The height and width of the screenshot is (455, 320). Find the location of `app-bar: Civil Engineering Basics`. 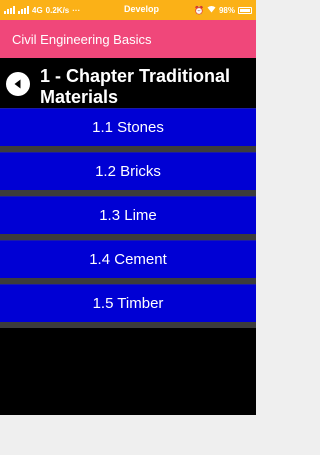

app-bar: Civil Engineering Basics is located at coordinates (128, 39).